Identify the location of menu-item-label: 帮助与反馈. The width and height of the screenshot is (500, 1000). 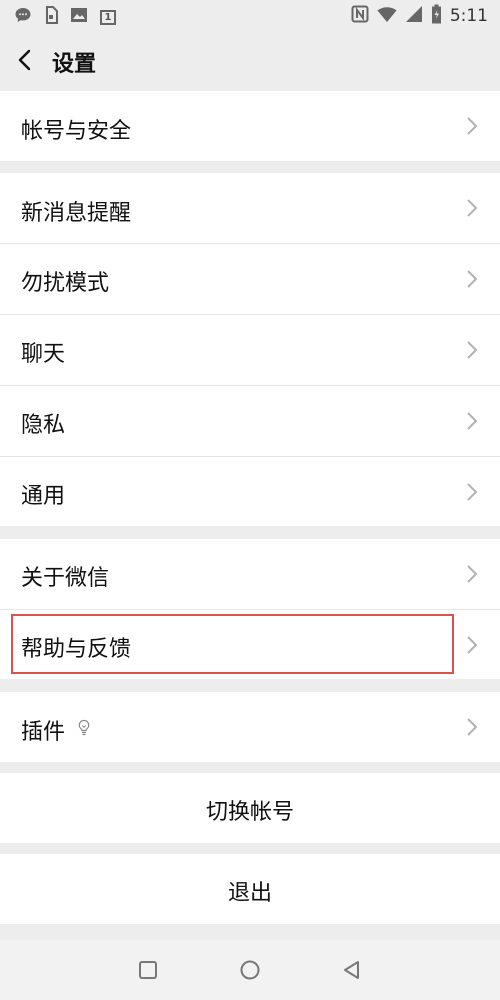
(76, 649).